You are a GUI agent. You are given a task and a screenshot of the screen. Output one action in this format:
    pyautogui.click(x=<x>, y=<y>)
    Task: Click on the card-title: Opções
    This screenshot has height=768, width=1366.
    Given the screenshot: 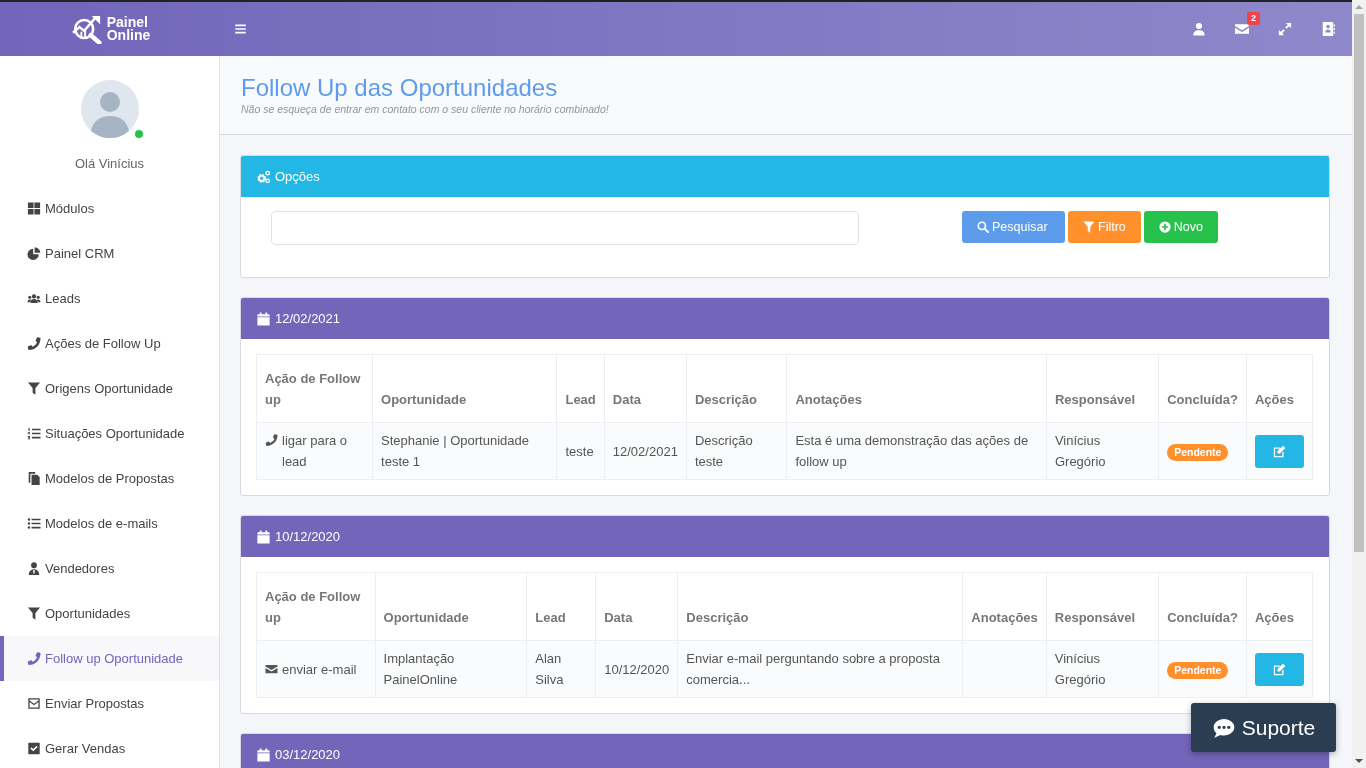 What is the action you would take?
    pyautogui.click(x=297, y=176)
    